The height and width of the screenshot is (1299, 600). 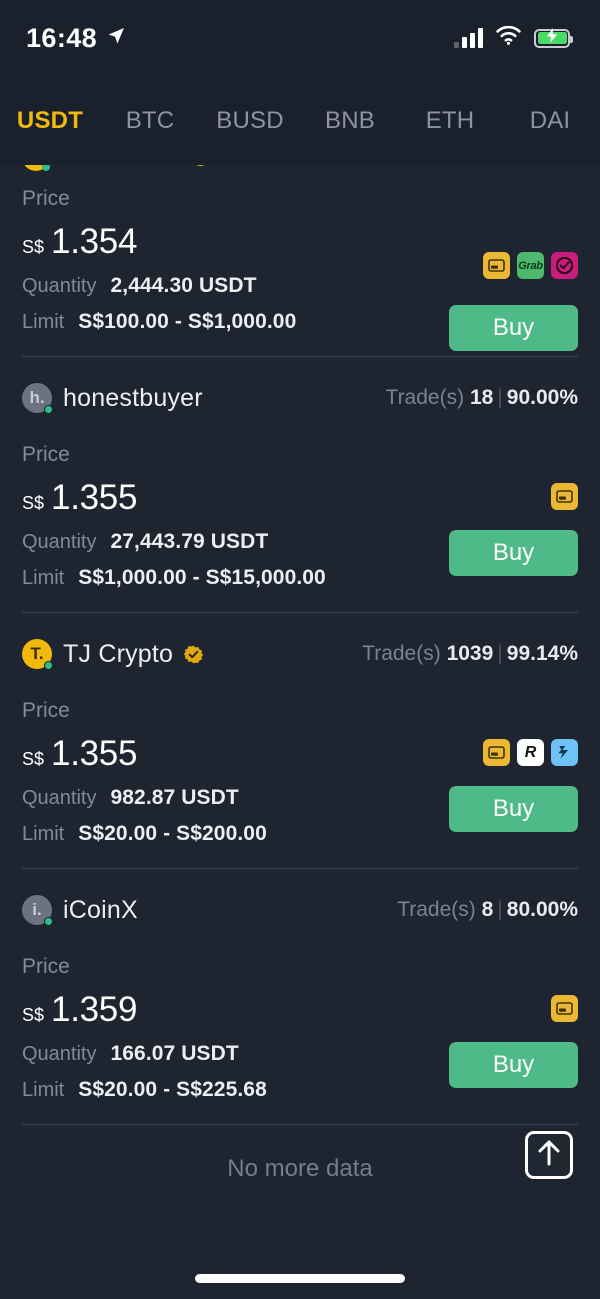 What do you see at coordinates (300, 654) in the screenshot?
I see `offer-header: T. TJ Crypto Trade(s) 1039 | 99.14%` at bounding box center [300, 654].